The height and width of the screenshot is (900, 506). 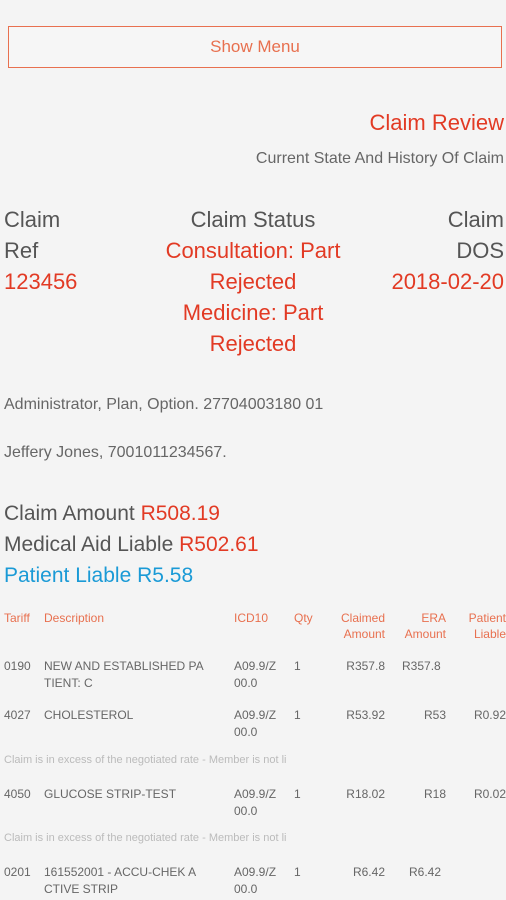 What do you see at coordinates (120, 881) in the screenshot?
I see `cell-description: 161552001 - ACCU-CHEK A CTIVE STRIP` at bounding box center [120, 881].